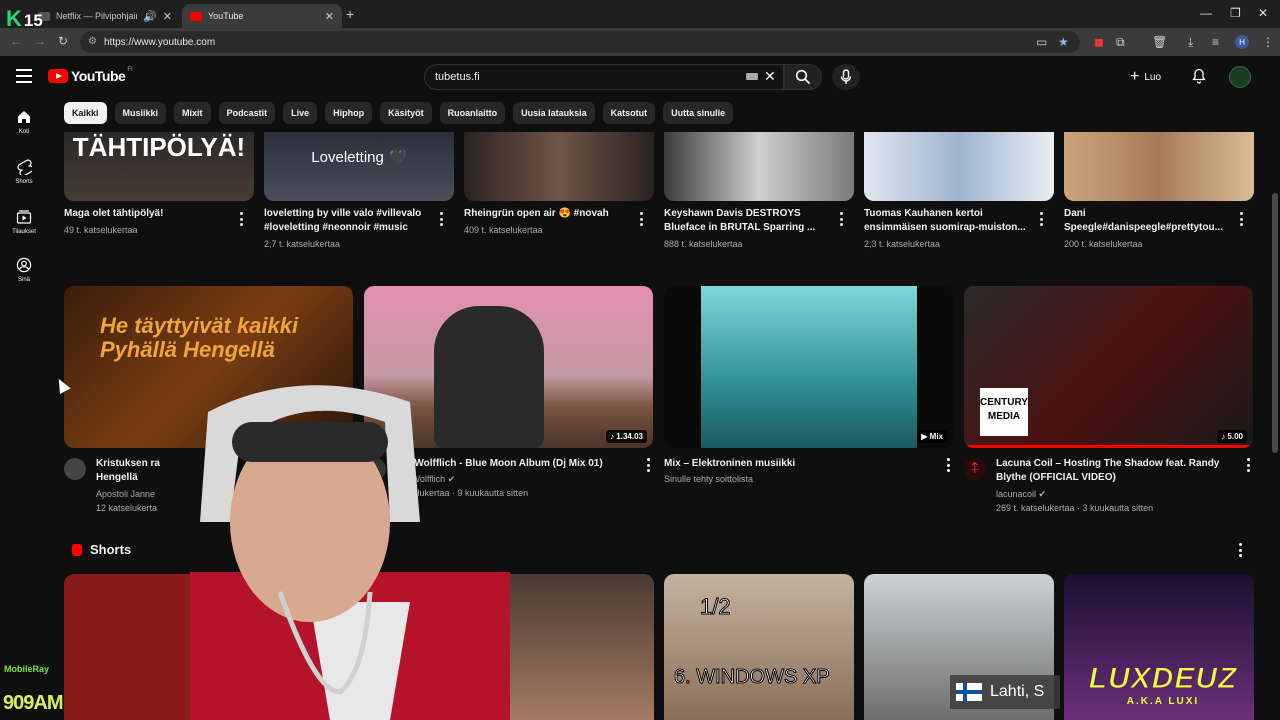 This screenshot has height=720, width=1280. What do you see at coordinates (85, 113) in the screenshot?
I see `chip-kaikki: Kaikki` at bounding box center [85, 113].